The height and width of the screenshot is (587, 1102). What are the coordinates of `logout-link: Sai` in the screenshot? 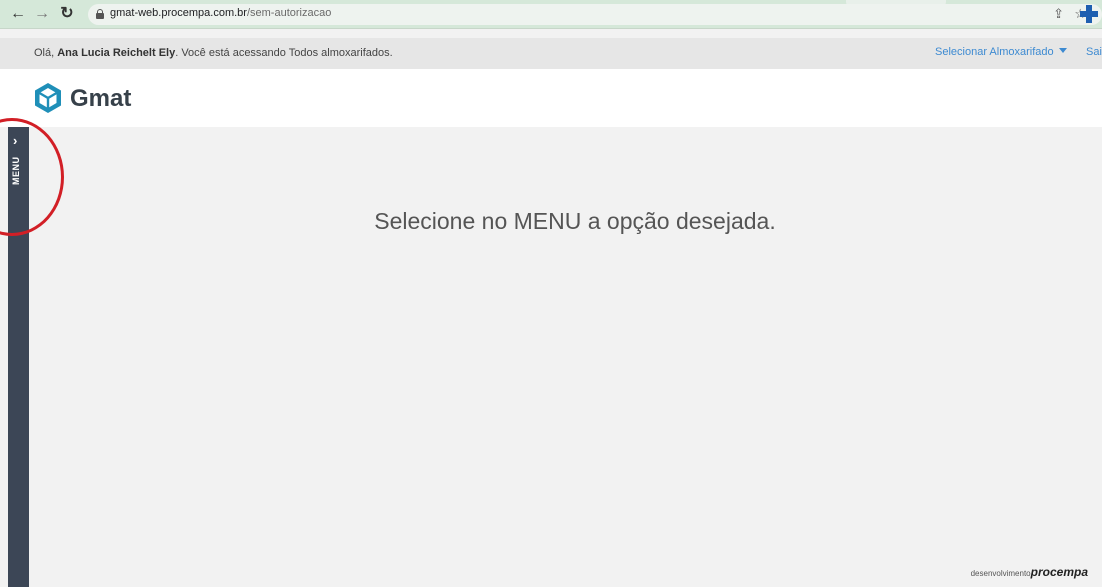 It's located at (1094, 52).